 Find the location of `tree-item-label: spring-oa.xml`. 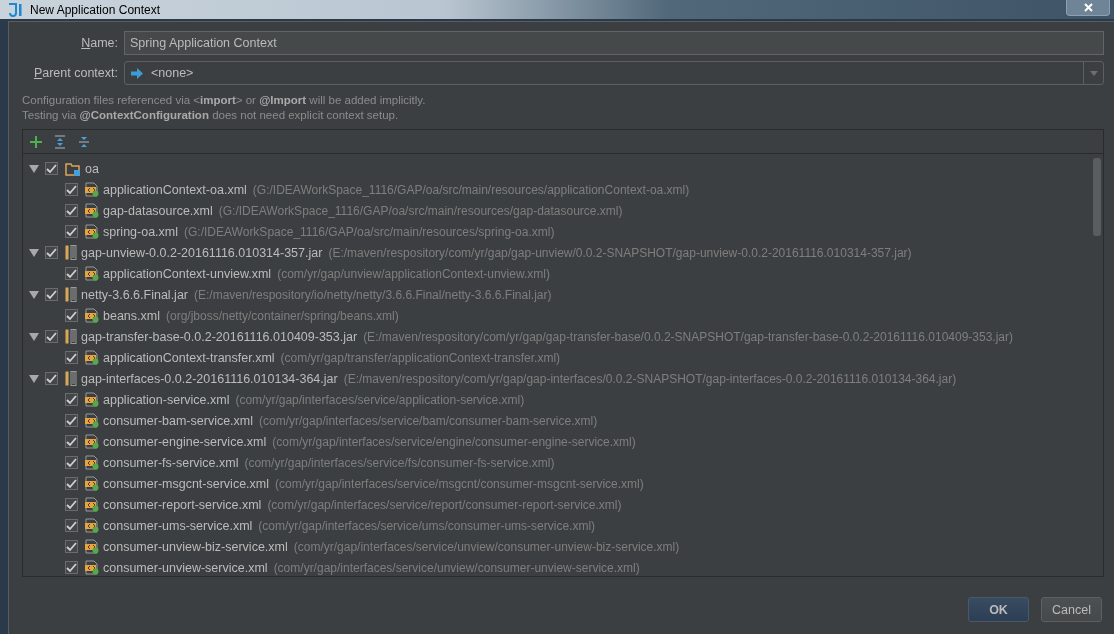

tree-item-label: spring-oa.xml is located at coordinates (141, 231).